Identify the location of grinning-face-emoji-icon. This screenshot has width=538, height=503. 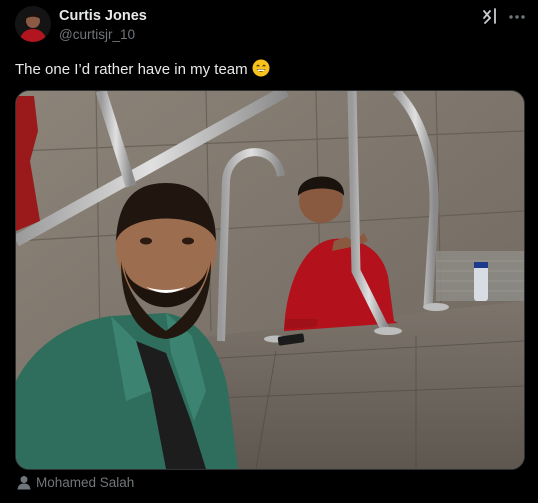
(261, 68).